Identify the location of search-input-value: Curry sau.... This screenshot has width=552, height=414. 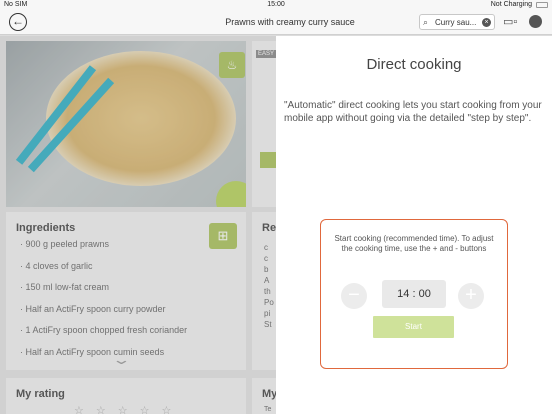
(455, 22).